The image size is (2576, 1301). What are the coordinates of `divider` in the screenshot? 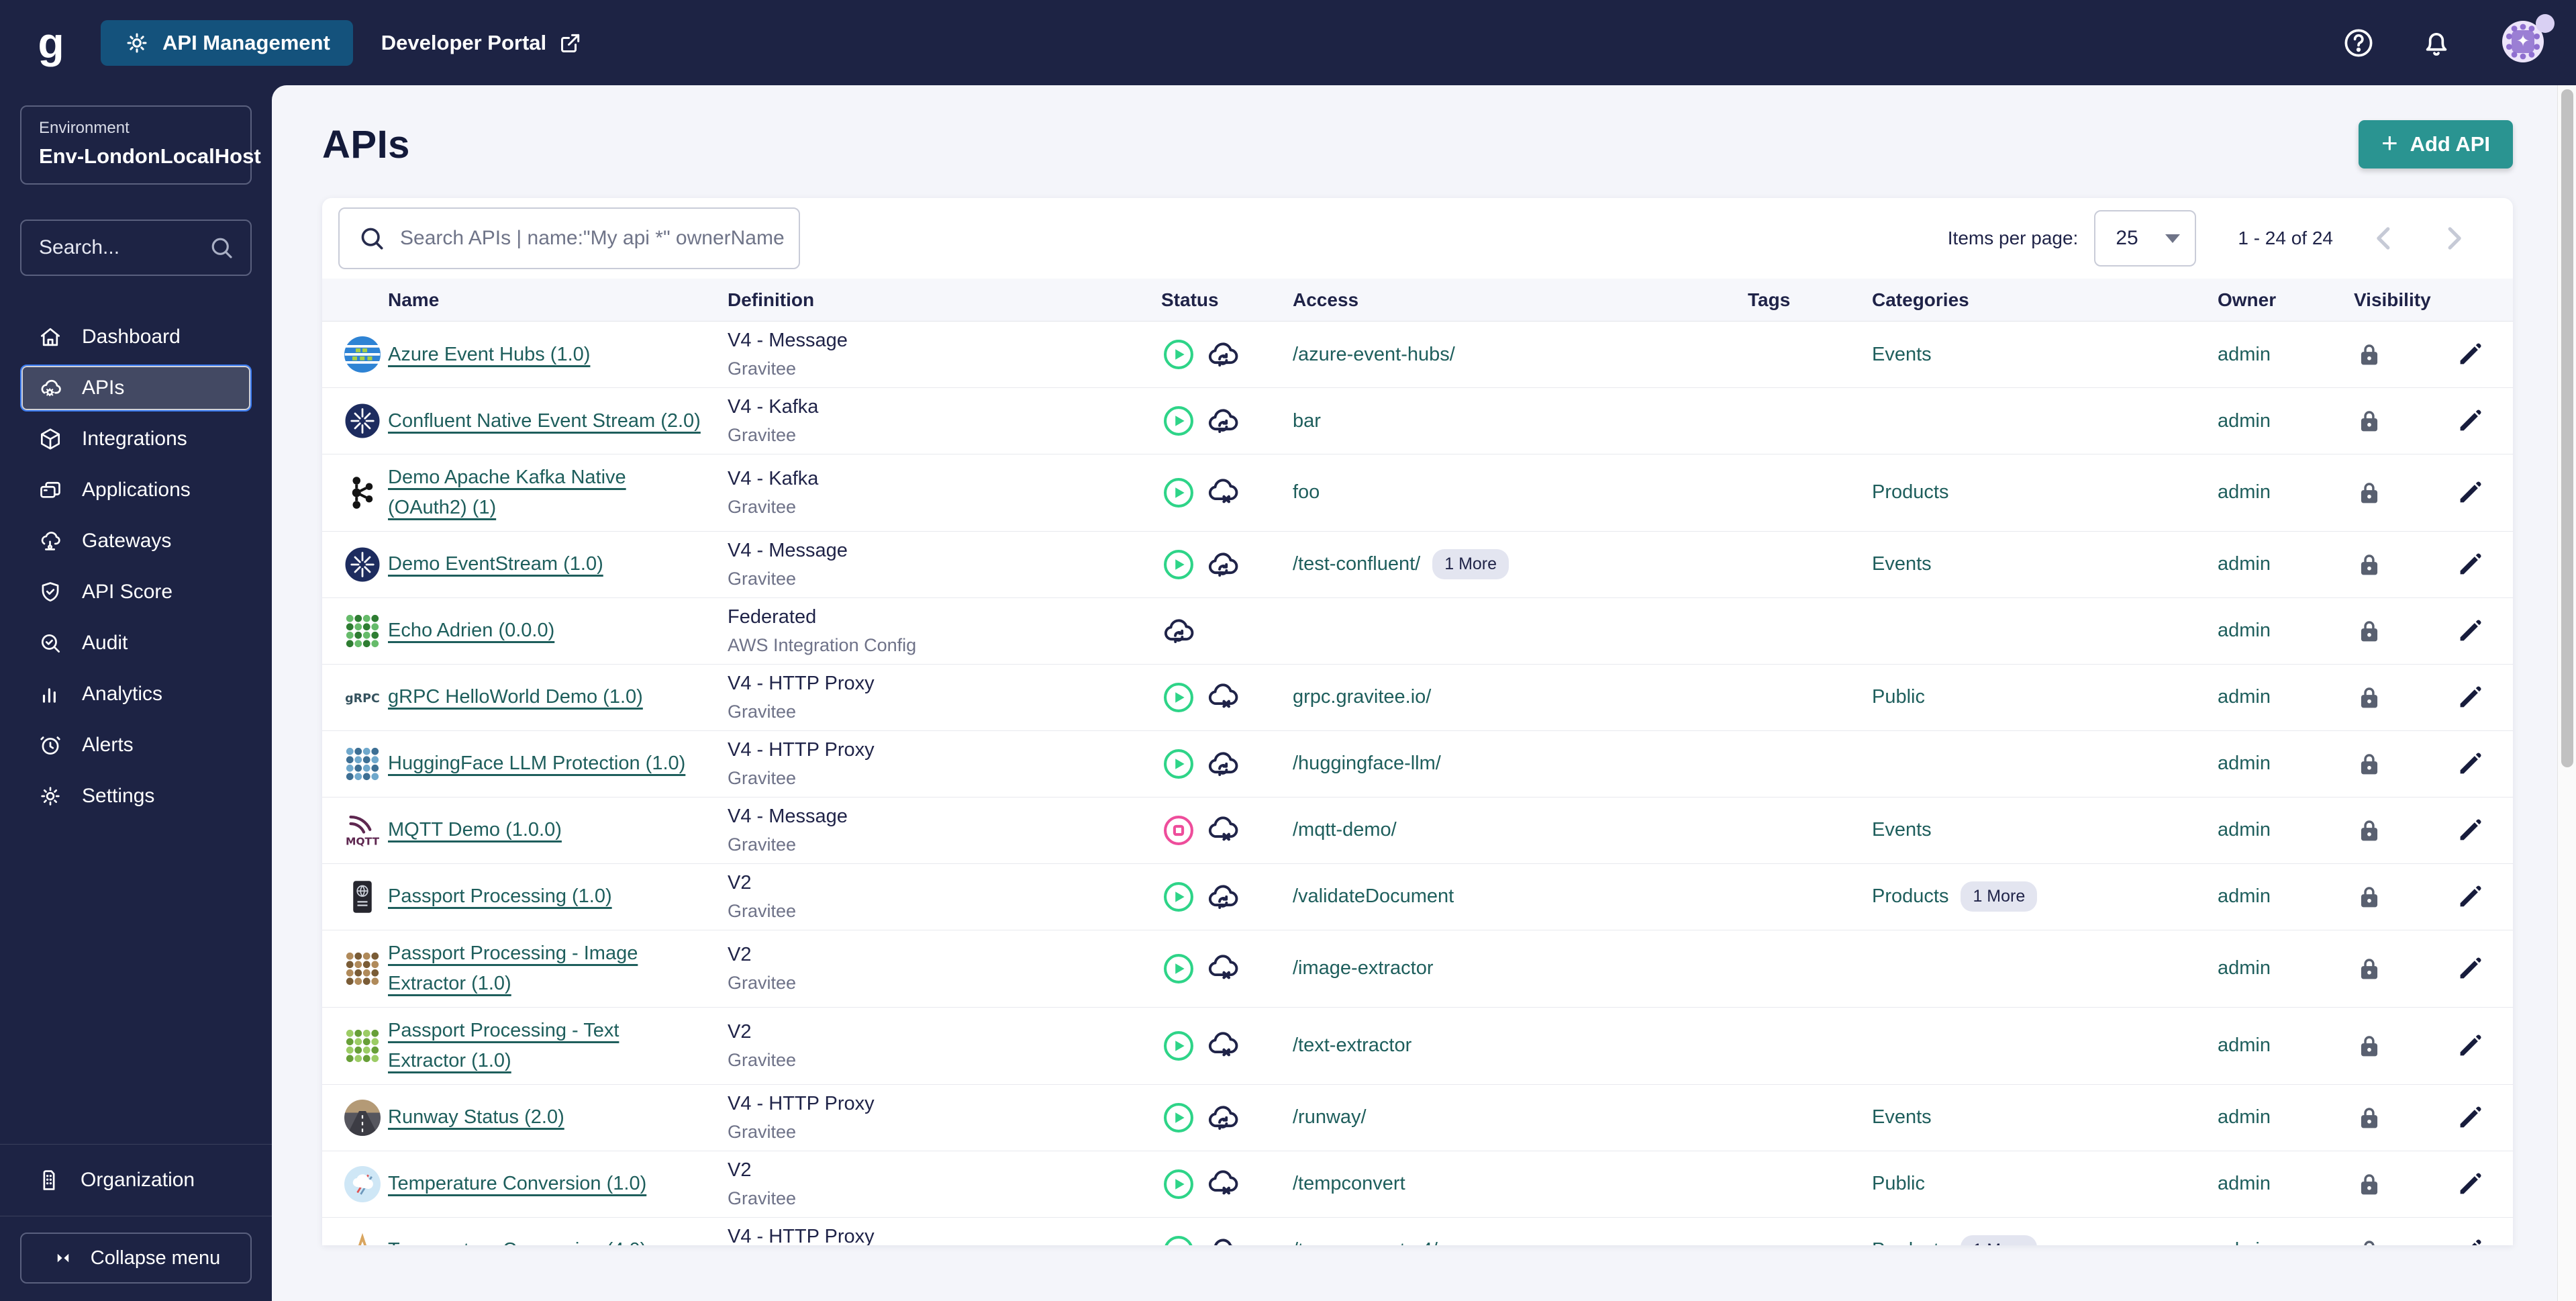 It's located at (136, 1145).